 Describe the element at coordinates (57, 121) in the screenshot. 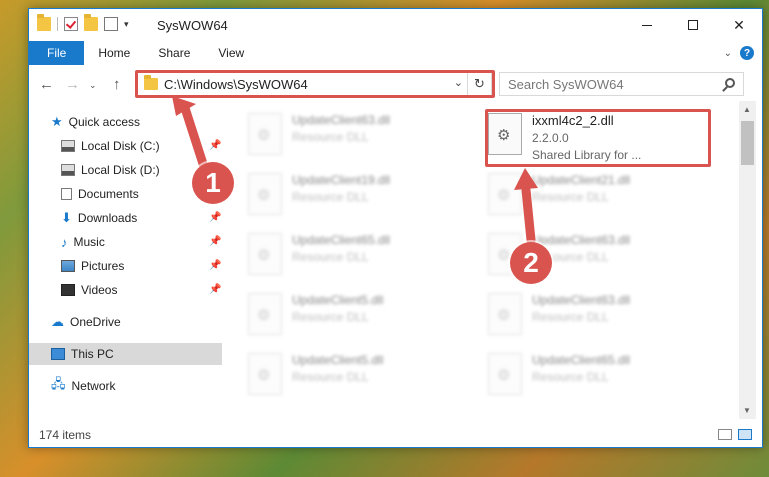

I see `star-icon: ★` at that location.